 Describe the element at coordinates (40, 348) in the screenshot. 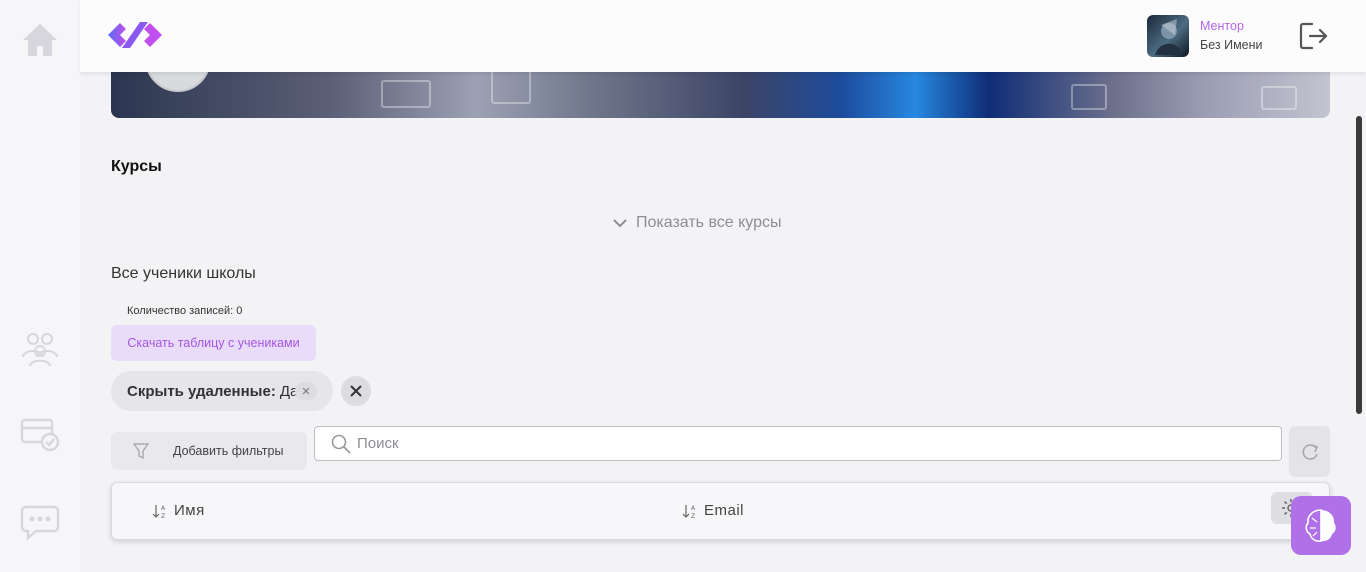

I see `users-icon` at that location.